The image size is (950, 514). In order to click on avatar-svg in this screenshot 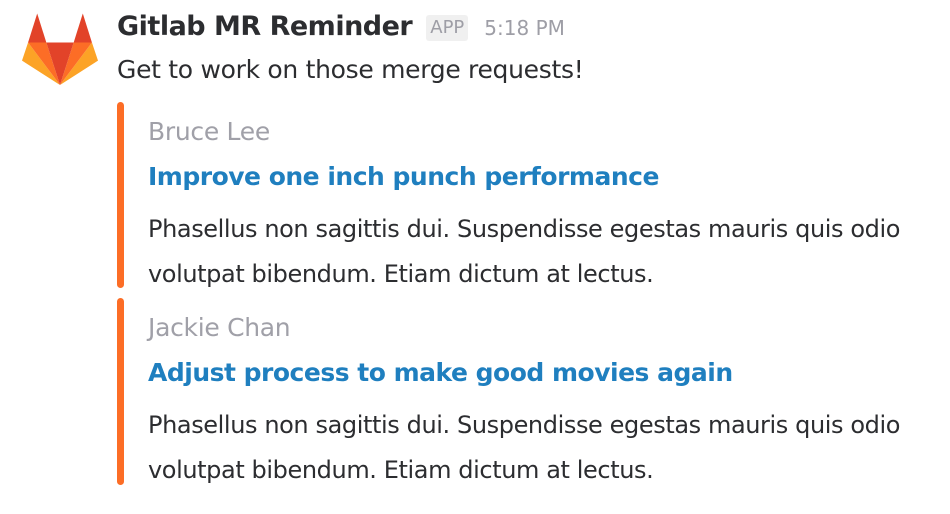, I will do `click(60, 49)`.